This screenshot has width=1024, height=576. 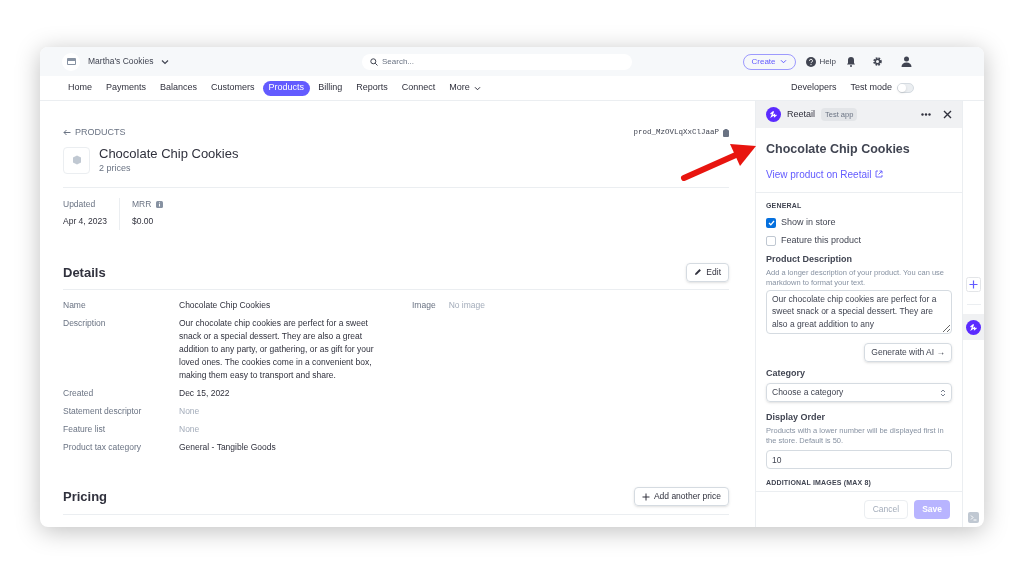 I want to click on plus-icon, so click(x=645, y=496).